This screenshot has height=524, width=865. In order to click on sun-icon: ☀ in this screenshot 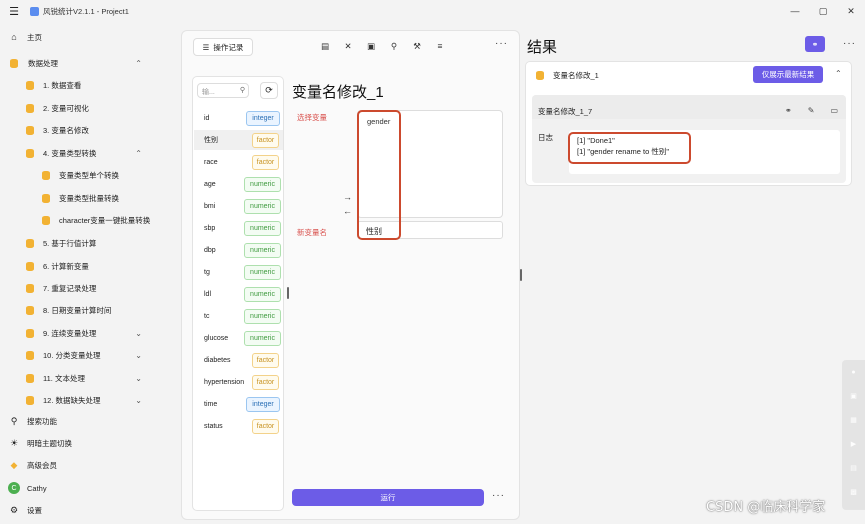, I will do `click(14, 442)`.